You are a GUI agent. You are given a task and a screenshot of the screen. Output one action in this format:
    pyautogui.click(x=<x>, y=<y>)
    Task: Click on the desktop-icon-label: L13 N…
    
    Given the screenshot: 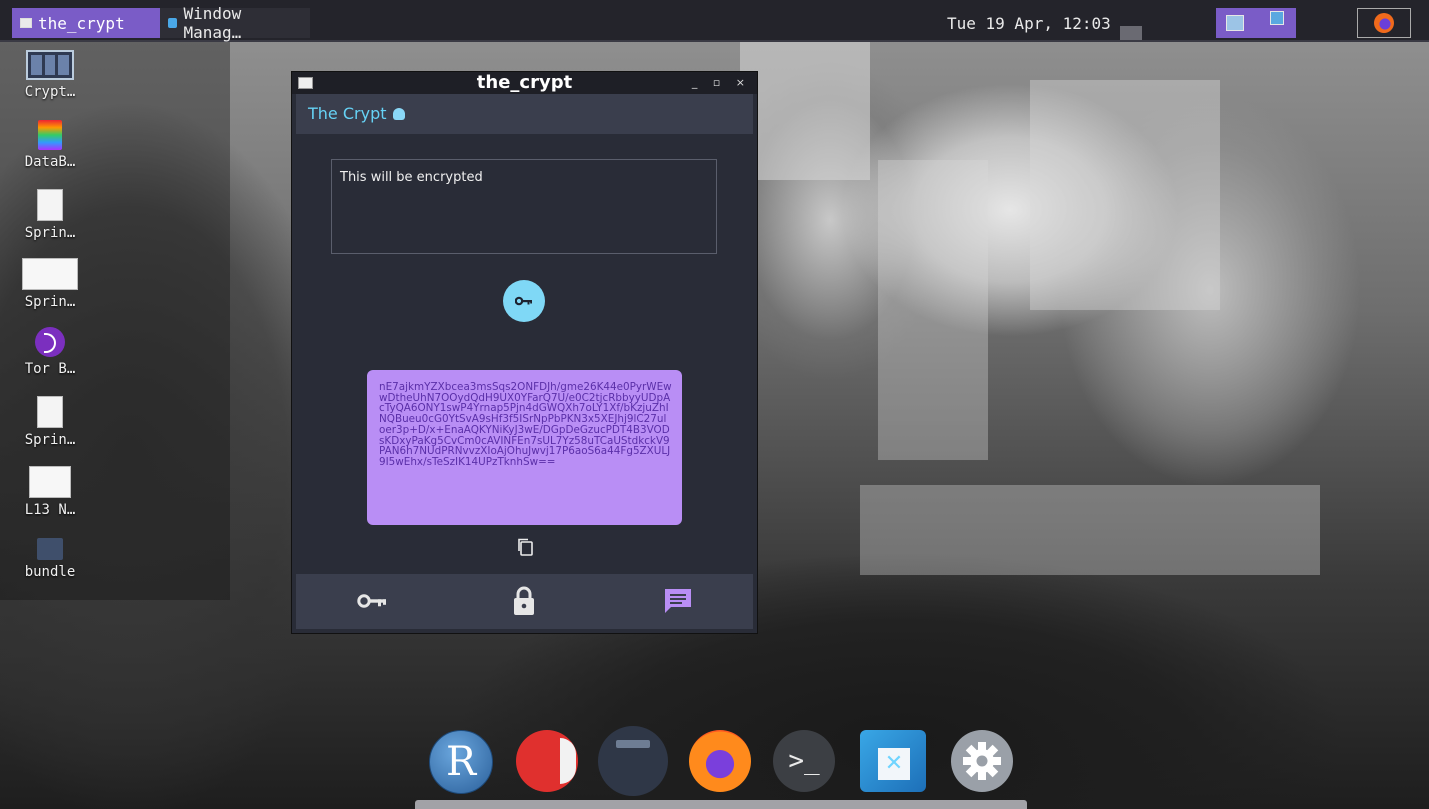 What is the action you would take?
    pyautogui.click(x=50, y=510)
    